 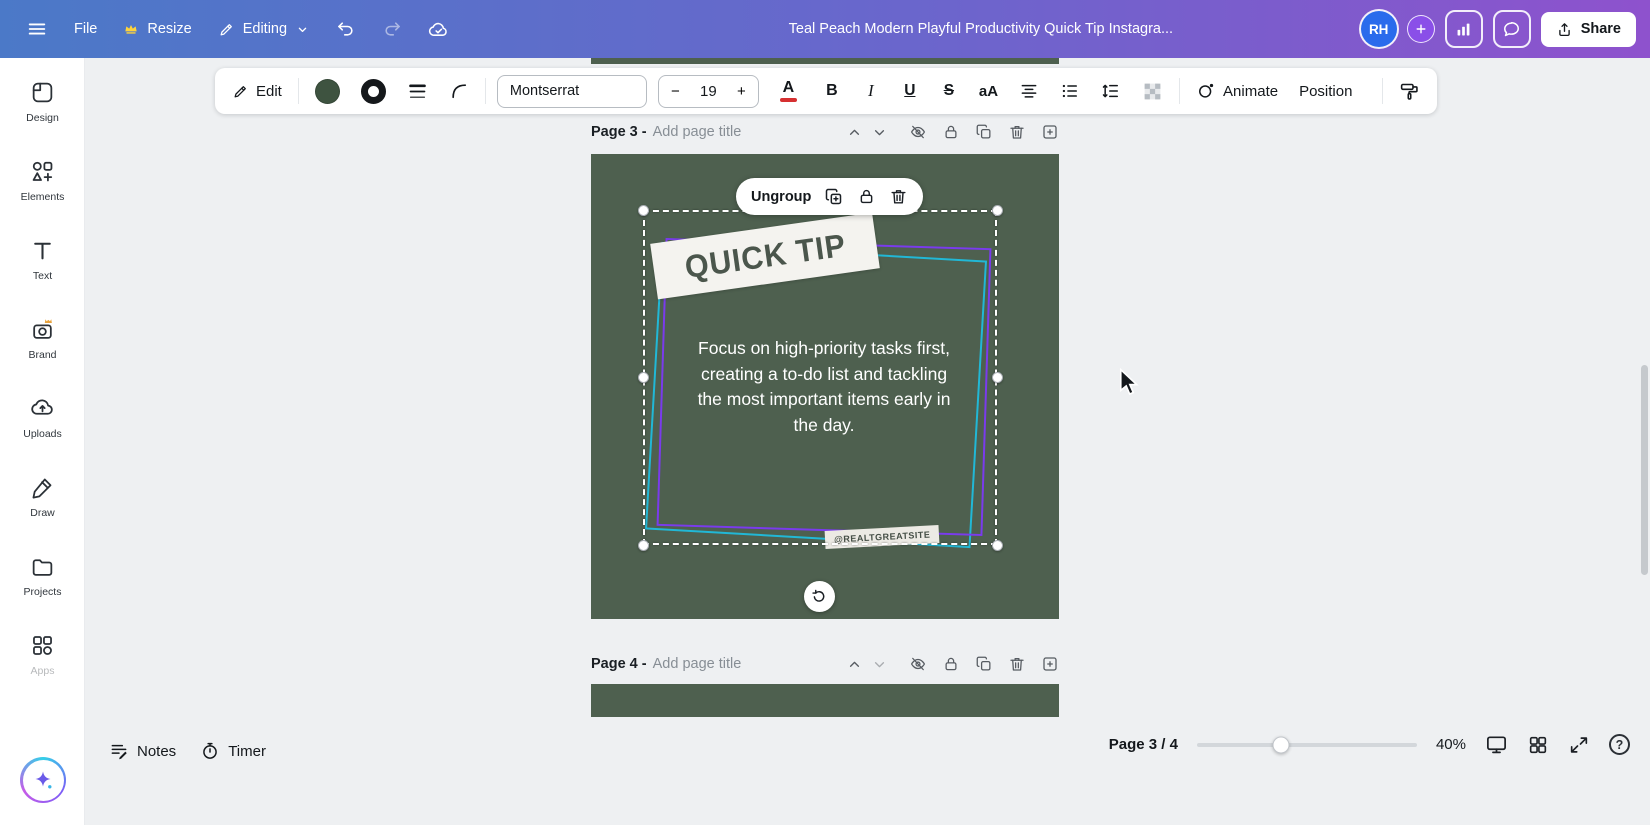 I want to click on duplicate-selection-button, so click(x=834, y=197).